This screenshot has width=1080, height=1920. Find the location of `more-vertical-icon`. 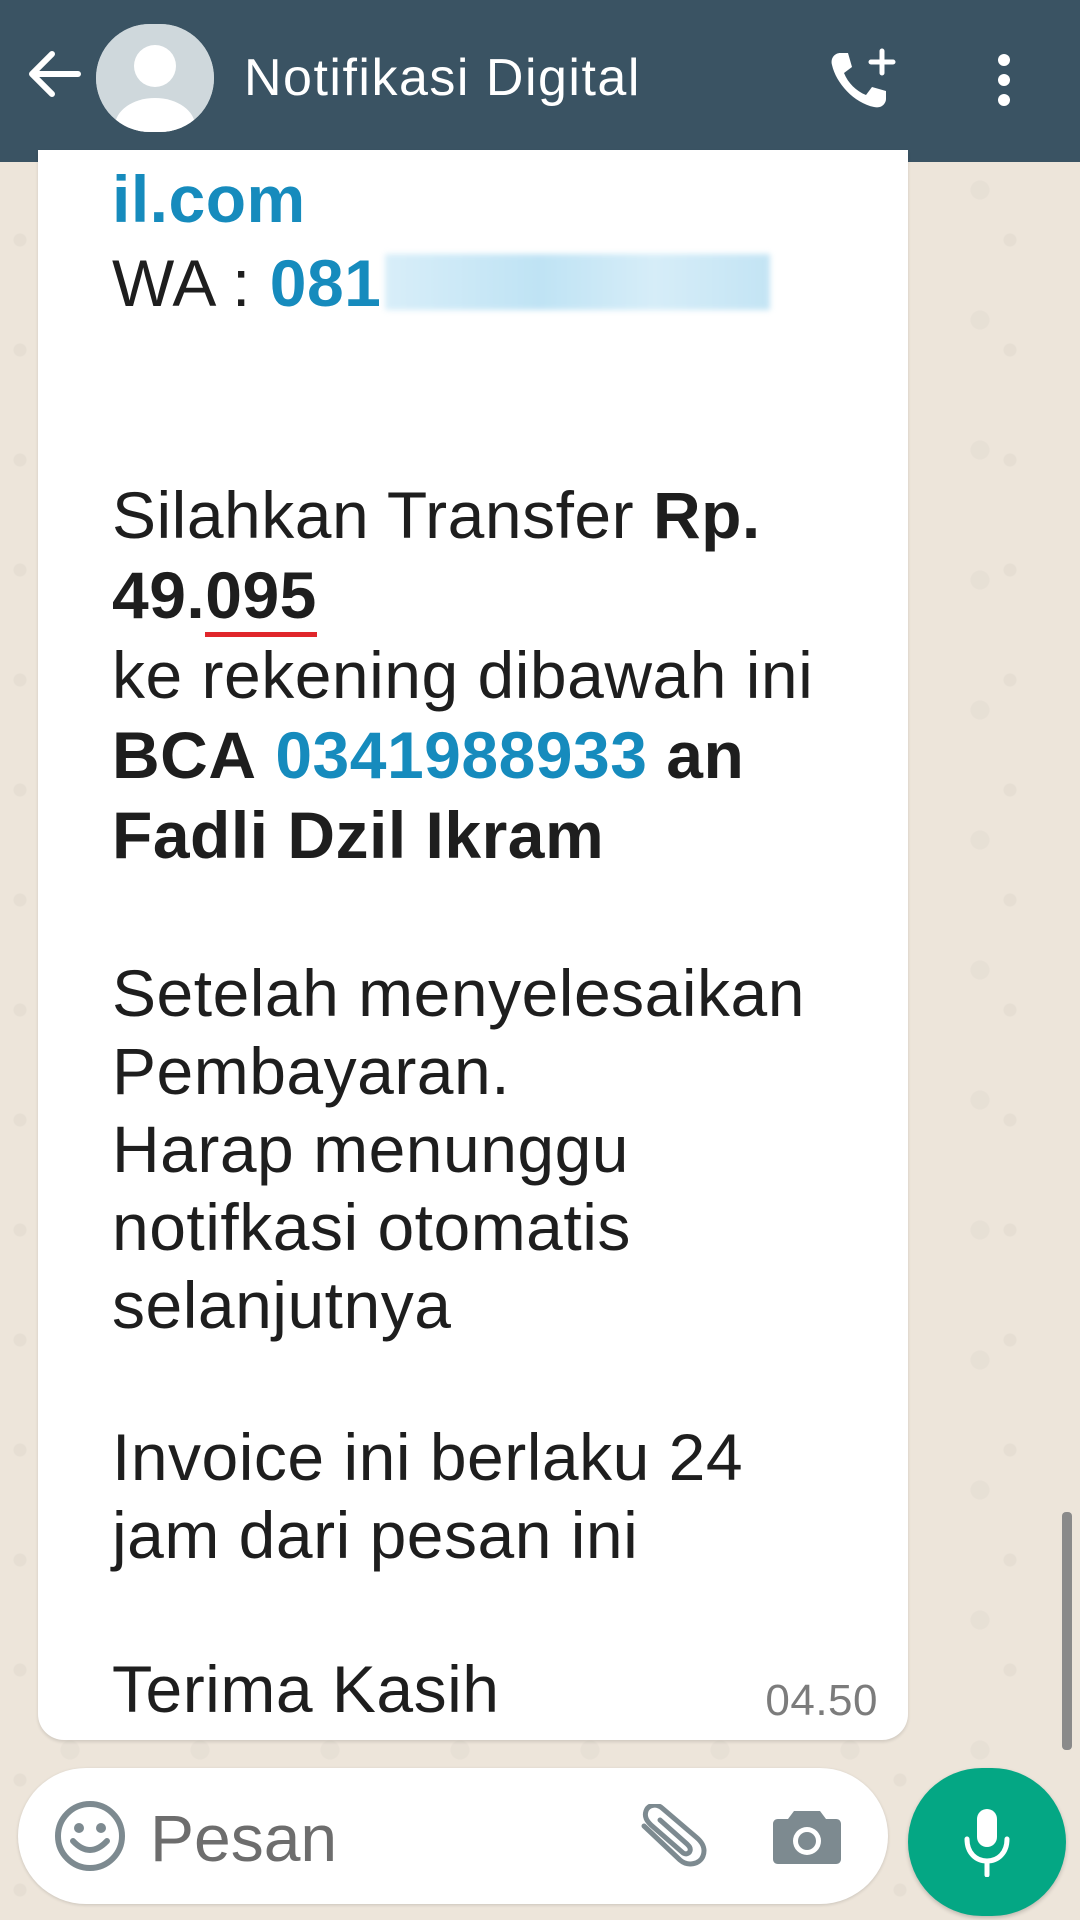

more-vertical-icon is located at coordinates (1004, 80).